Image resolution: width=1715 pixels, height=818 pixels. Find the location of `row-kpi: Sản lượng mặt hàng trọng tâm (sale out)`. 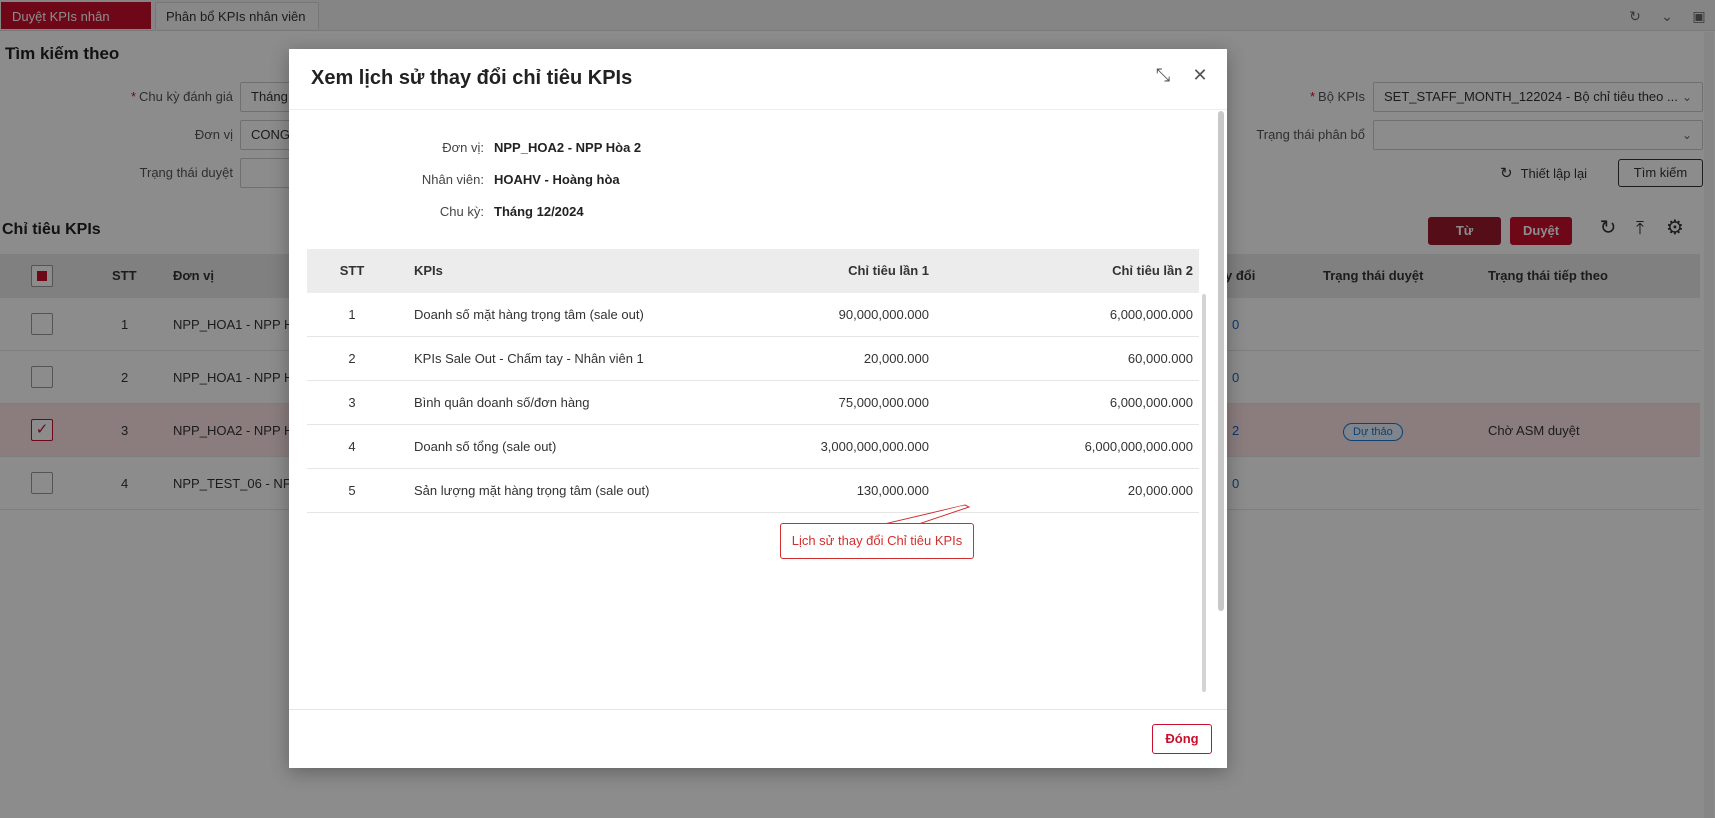

row-kpi: Sản lượng mặt hàng trọng tâm (sale out) is located at coordinates (532, 490).